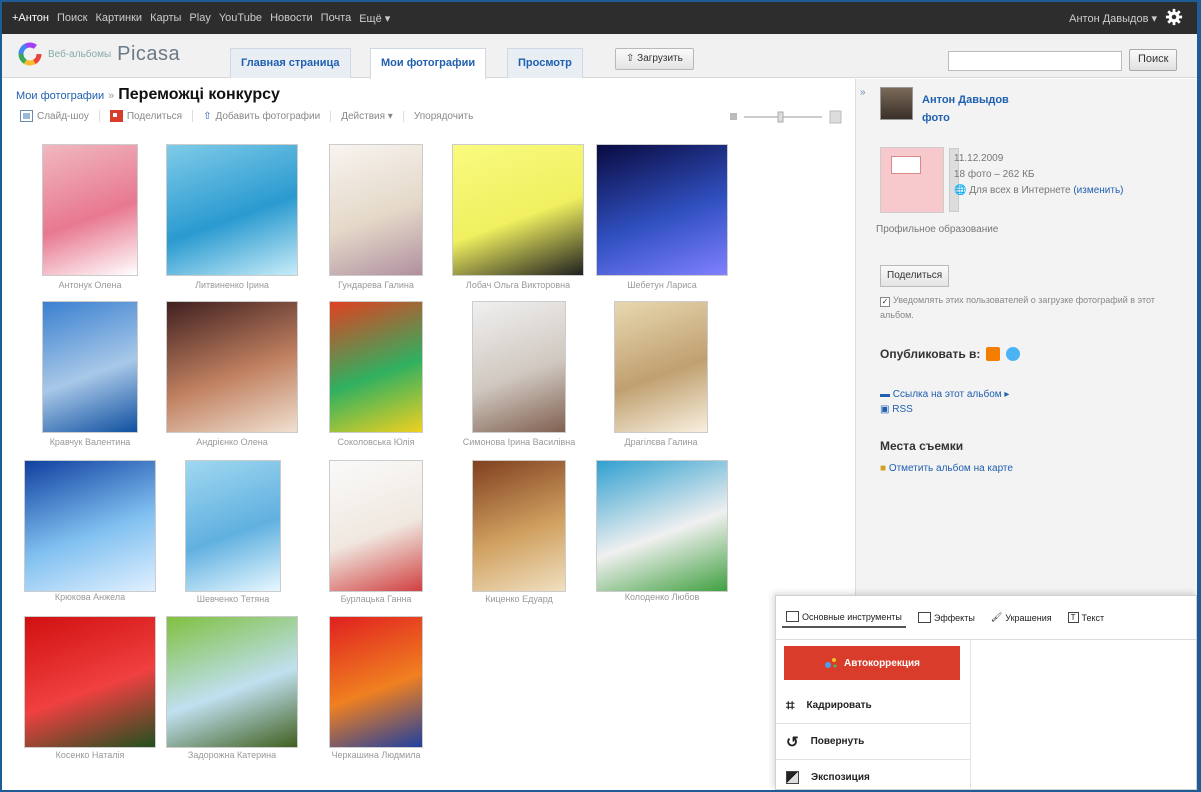  What do you see at coordinates (291, 18) in the screenshot?
I see `gbar-link-news: Новости` at bounding box center [291, 18].